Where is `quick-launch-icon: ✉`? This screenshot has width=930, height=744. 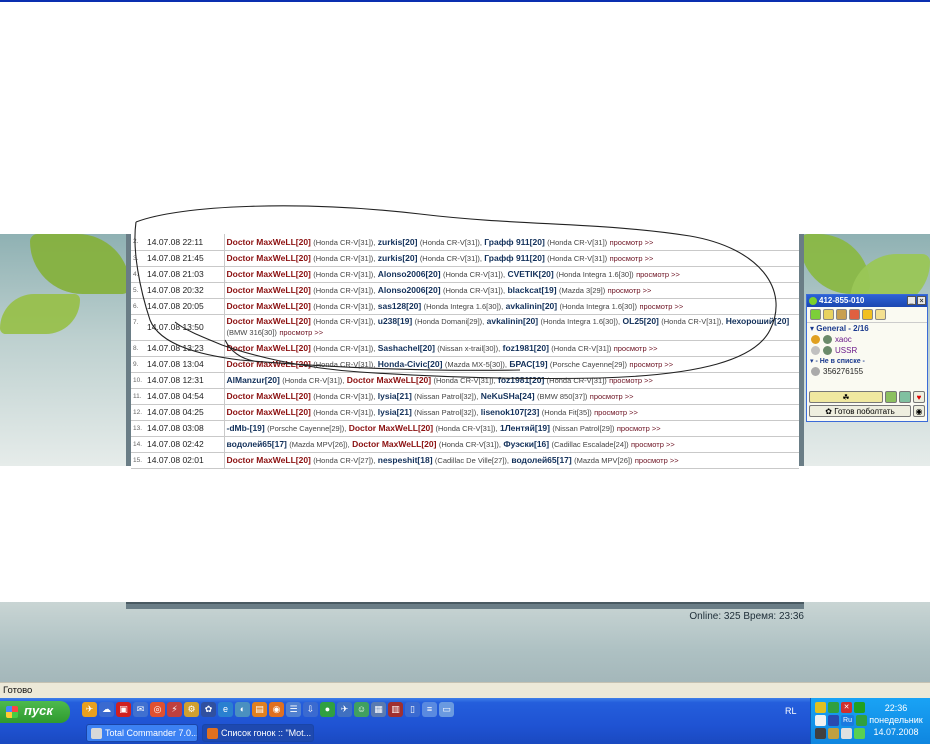 quick-launch-icon: ✉ is located at coordinates (140, 709).